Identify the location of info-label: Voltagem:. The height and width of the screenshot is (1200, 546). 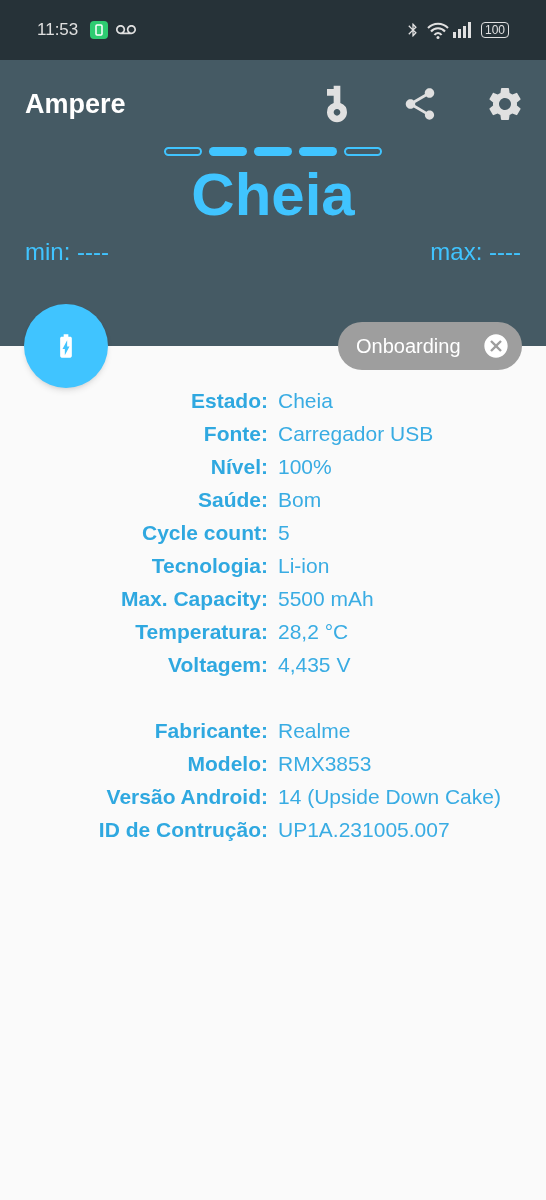
(217, 664).